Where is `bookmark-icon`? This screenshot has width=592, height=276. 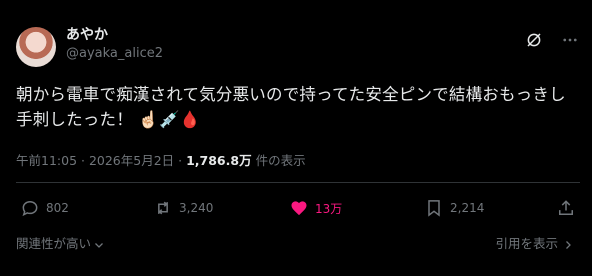 bookmark-icon is located at coordinates (434, 208).